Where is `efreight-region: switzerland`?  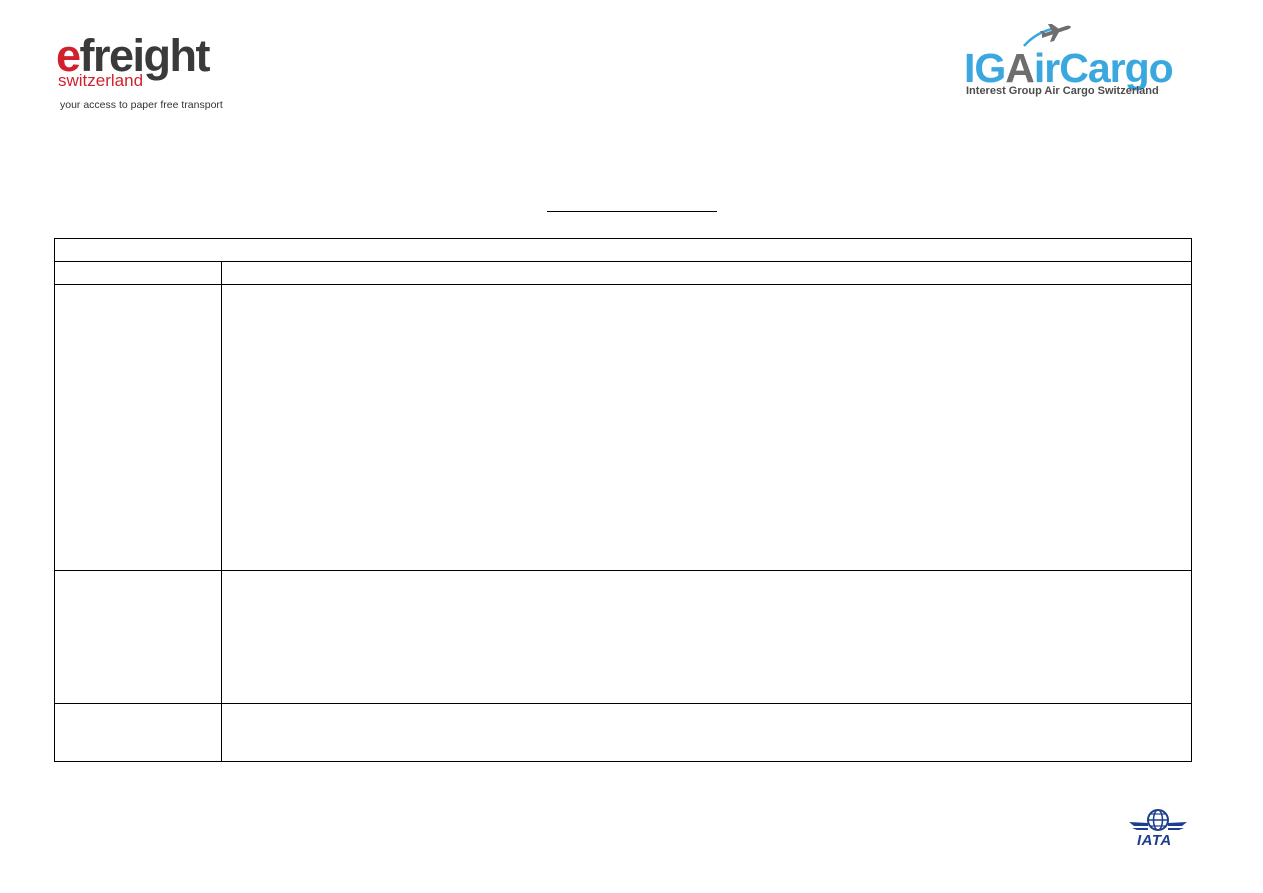
efreight-region: switzerland is located at coordinates (101, 80).